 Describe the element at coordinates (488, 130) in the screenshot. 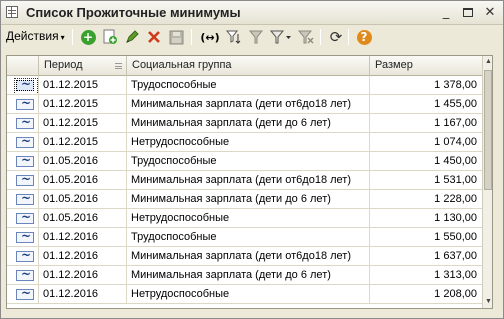

I see `scrollbar-thumb` at that location.